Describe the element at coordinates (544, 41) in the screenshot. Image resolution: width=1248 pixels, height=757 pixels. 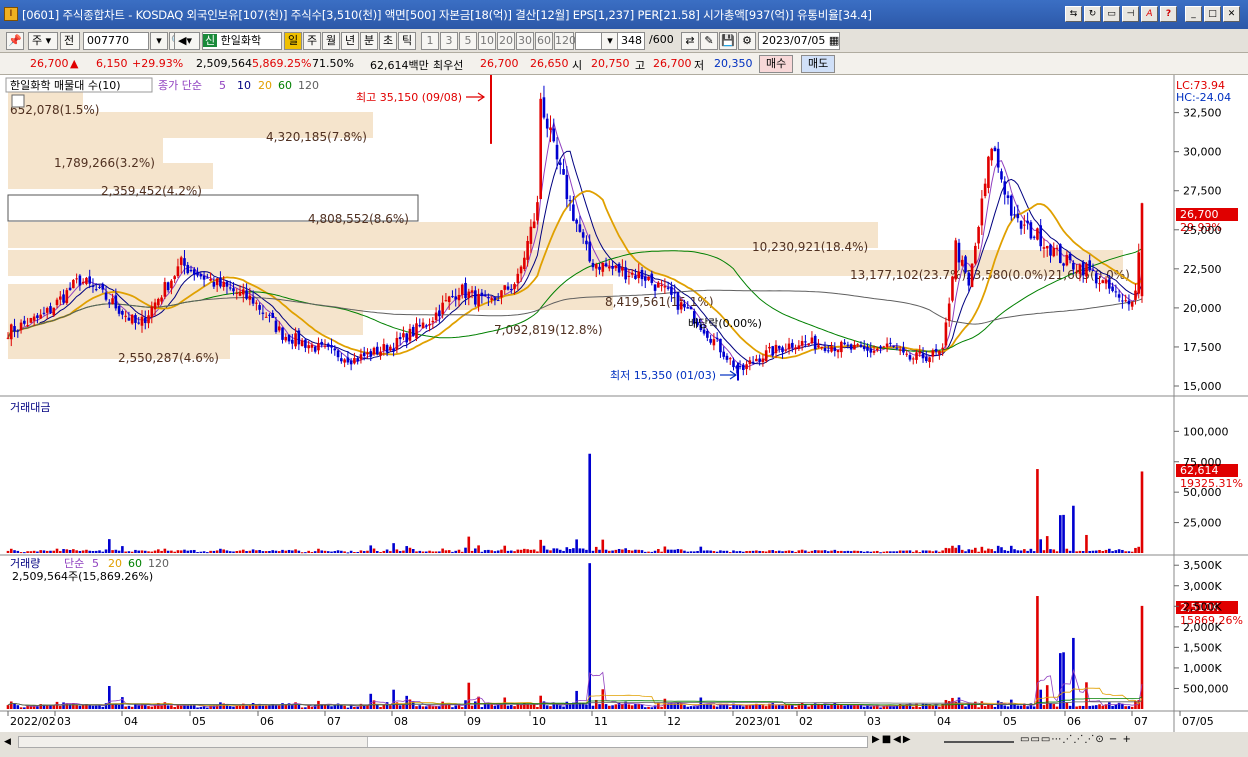
I see `interval-60: 60` at that location.